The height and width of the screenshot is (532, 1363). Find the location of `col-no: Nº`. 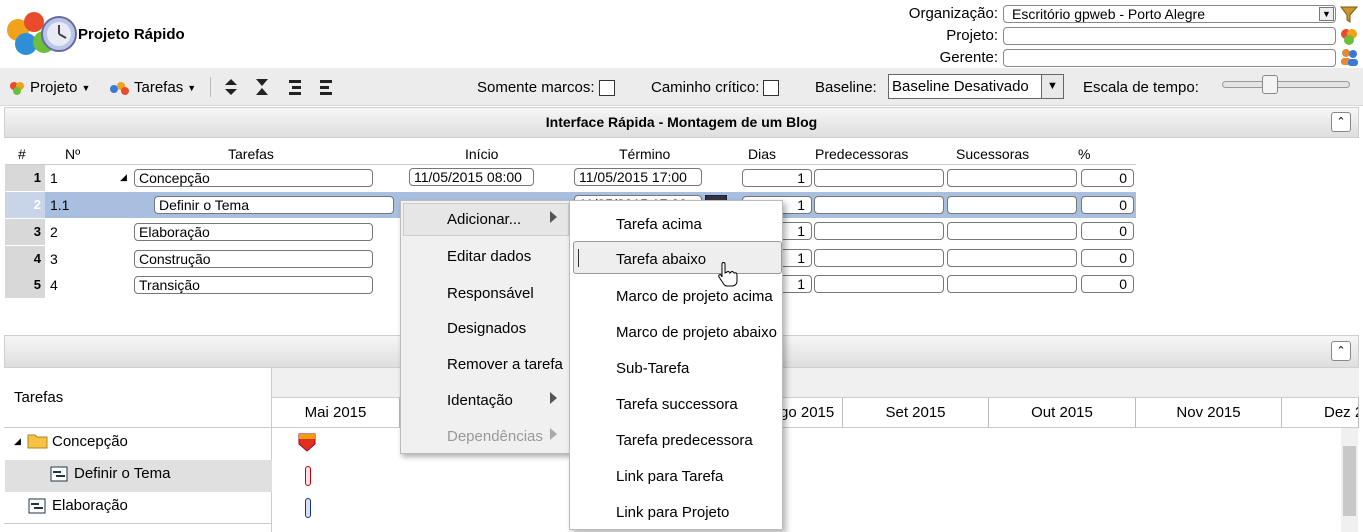

col-no: Nº is located at coordinates (73, 154).